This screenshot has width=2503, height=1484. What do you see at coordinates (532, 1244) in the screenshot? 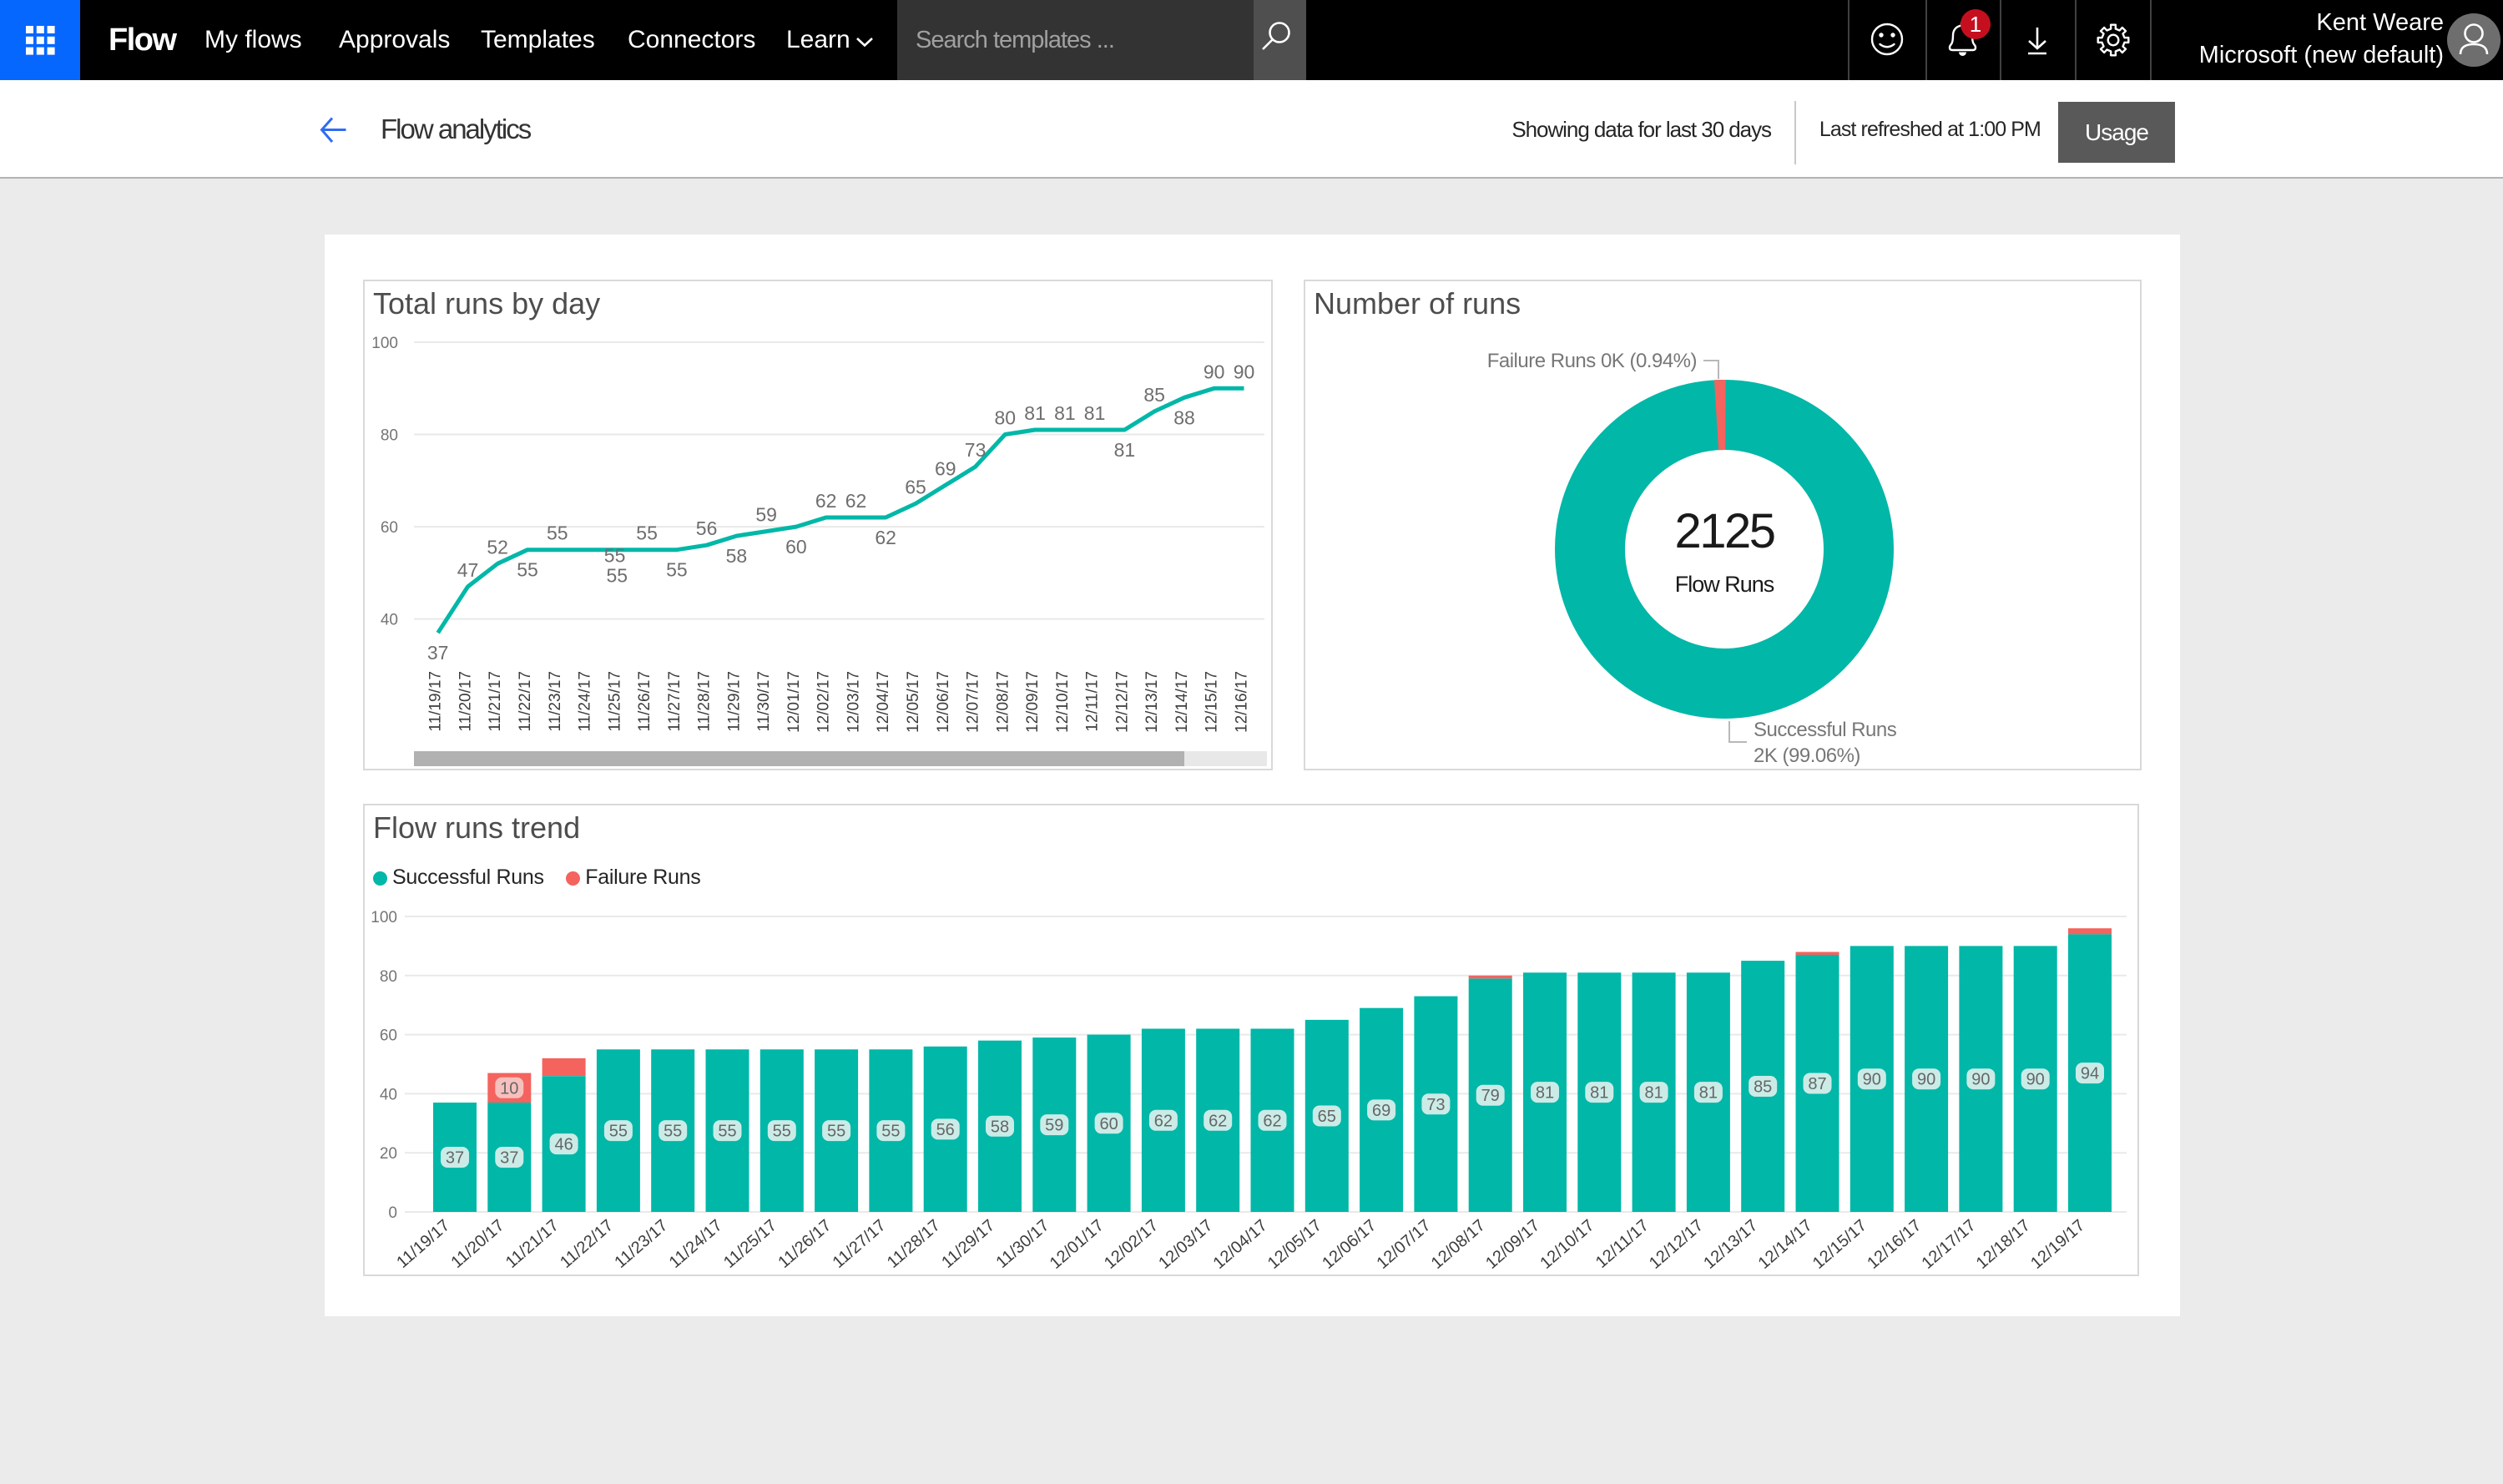
I see `svg-text: 11/21/17` at bounding box center [532, 1244].